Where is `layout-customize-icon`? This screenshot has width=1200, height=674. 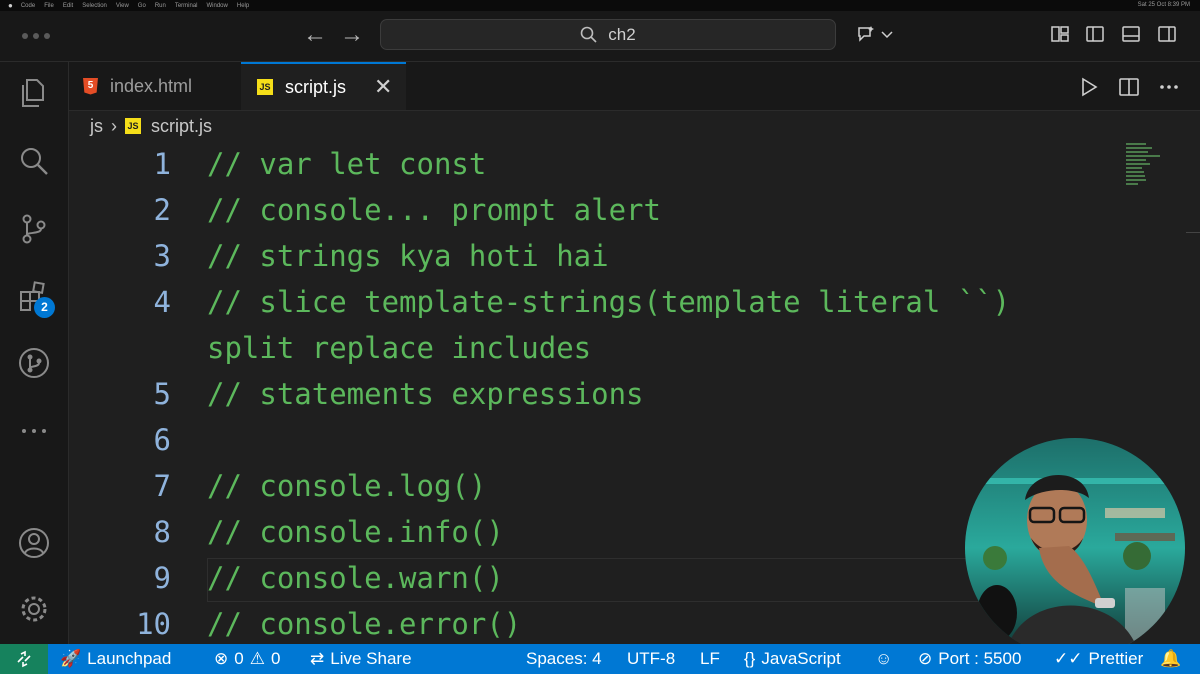 layout-customize-icon is located at coordinates (1060, 34).